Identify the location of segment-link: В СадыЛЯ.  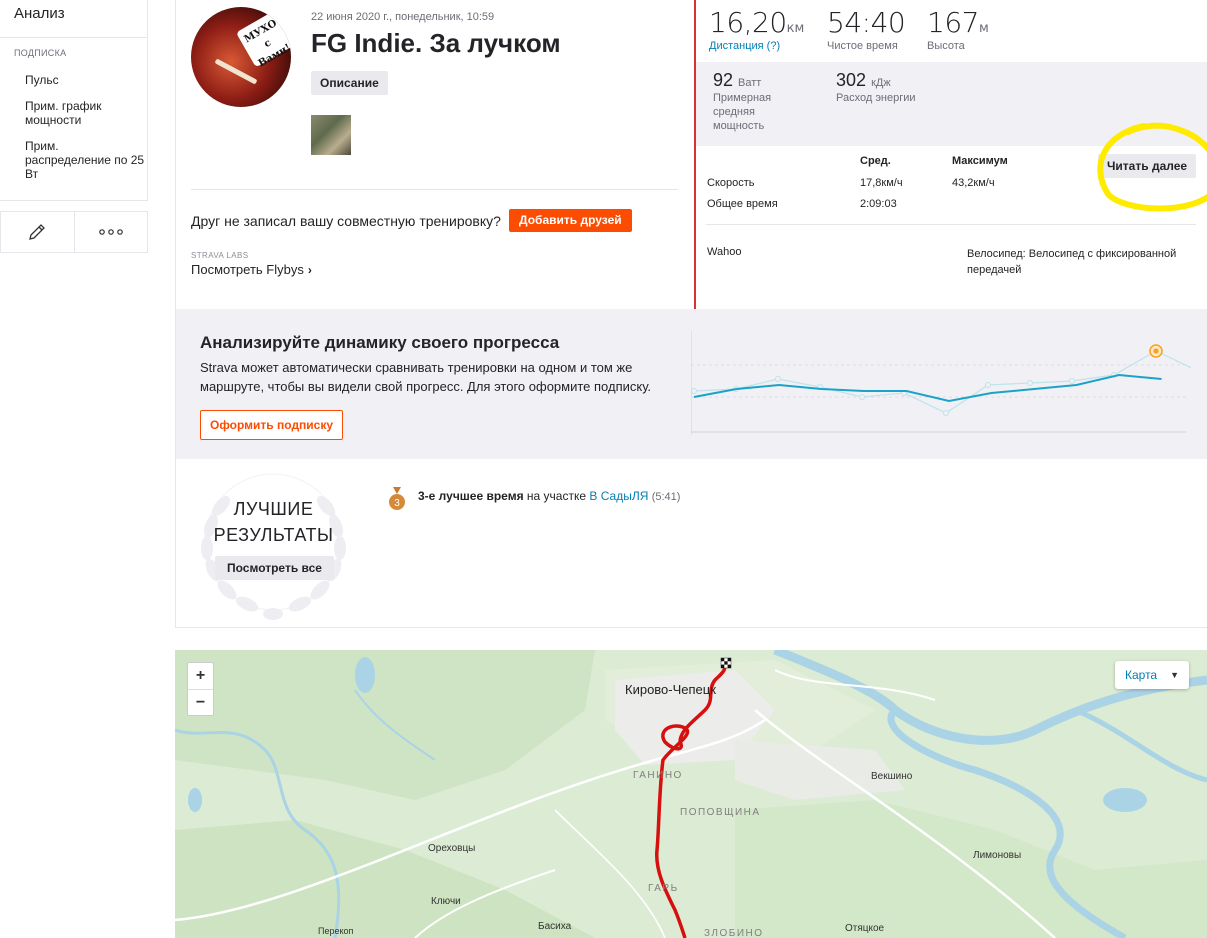
(618, 496).